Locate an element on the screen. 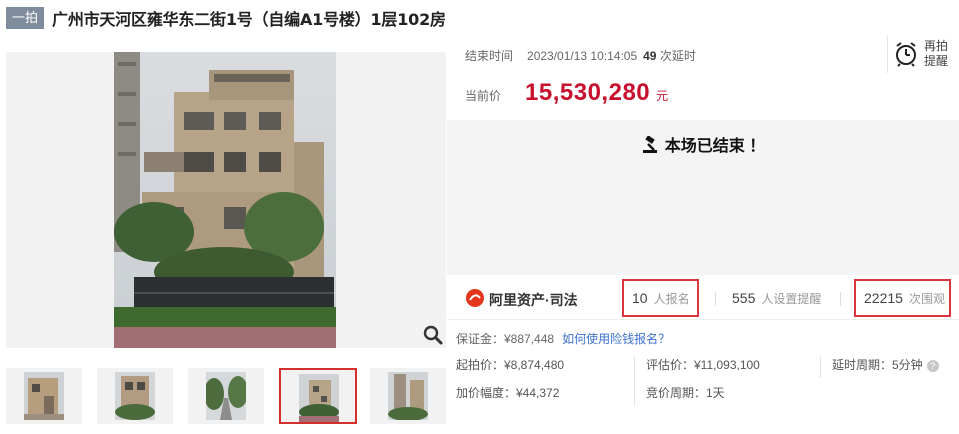 The height and width of the screenshot is (434, 959). reminders-count: 555 is located at coordinates (744, 298).